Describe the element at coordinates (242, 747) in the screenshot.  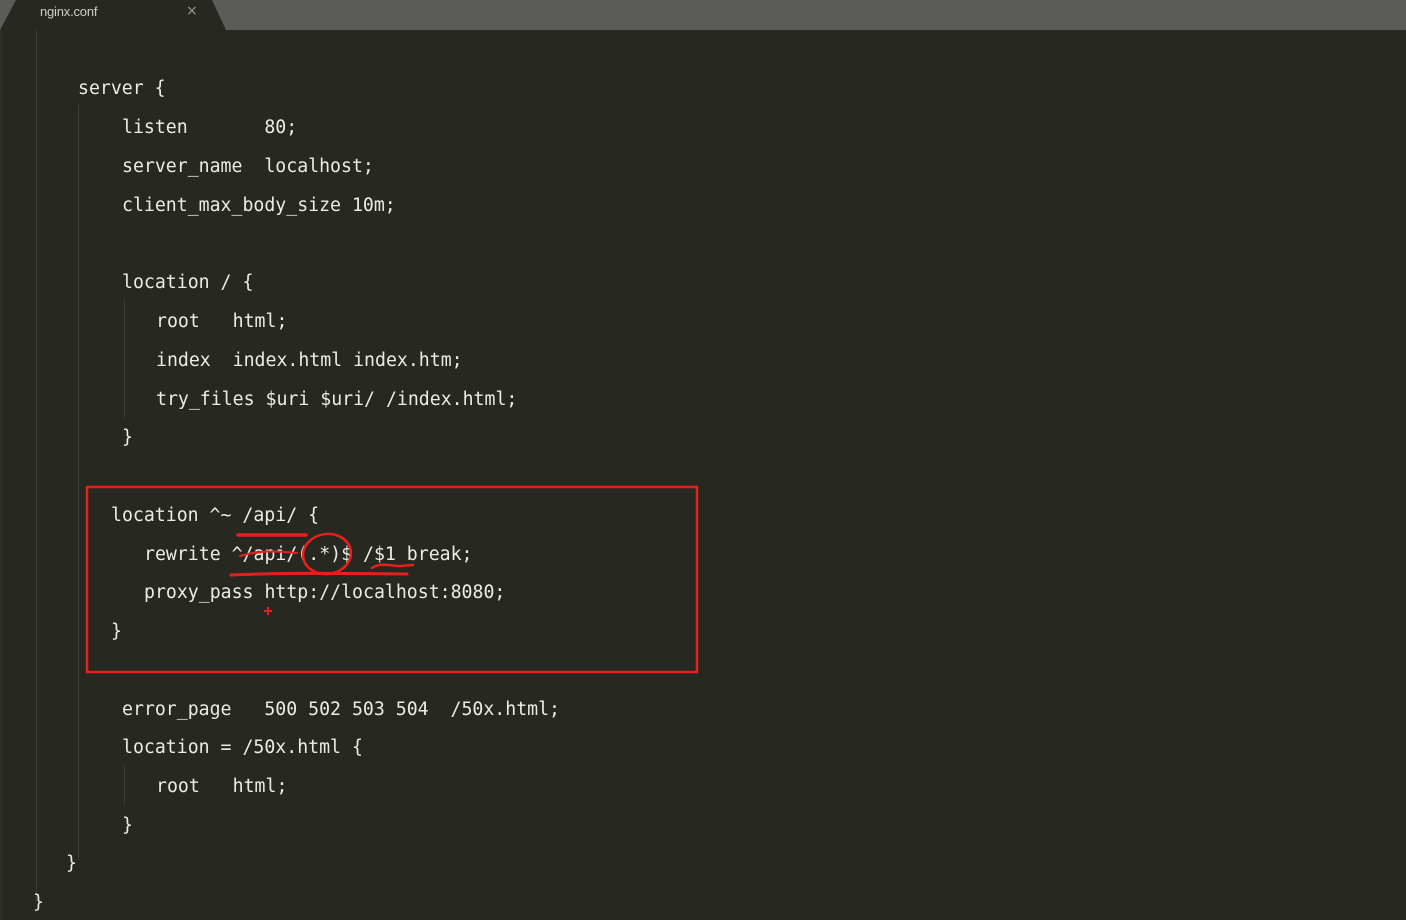
I see `code-line-location-50x: location = /50x.html {` at that location.